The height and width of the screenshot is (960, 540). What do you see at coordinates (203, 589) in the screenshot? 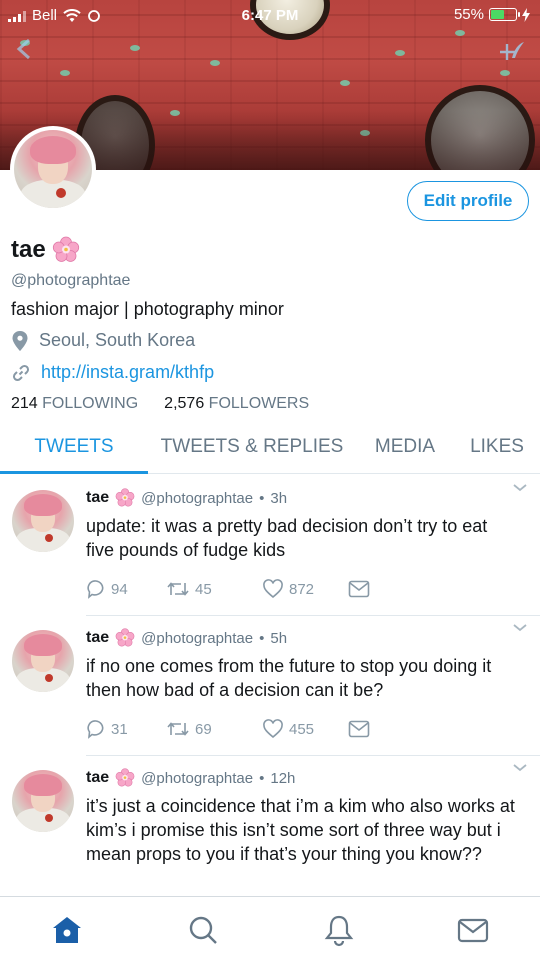
I see `retweet-count: 45` at bounding box center [203, 589].